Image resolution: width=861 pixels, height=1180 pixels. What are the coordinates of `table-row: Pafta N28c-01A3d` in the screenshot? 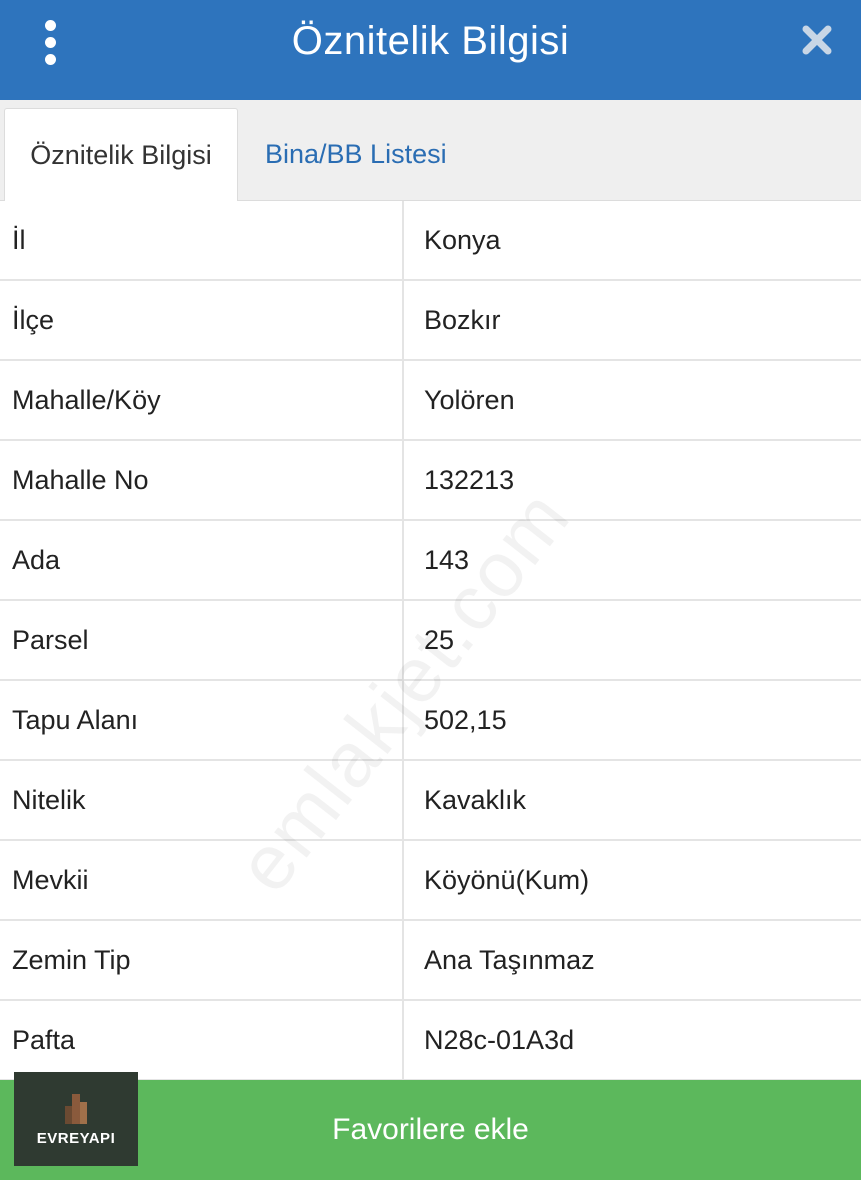 It's located at (430, 1041).